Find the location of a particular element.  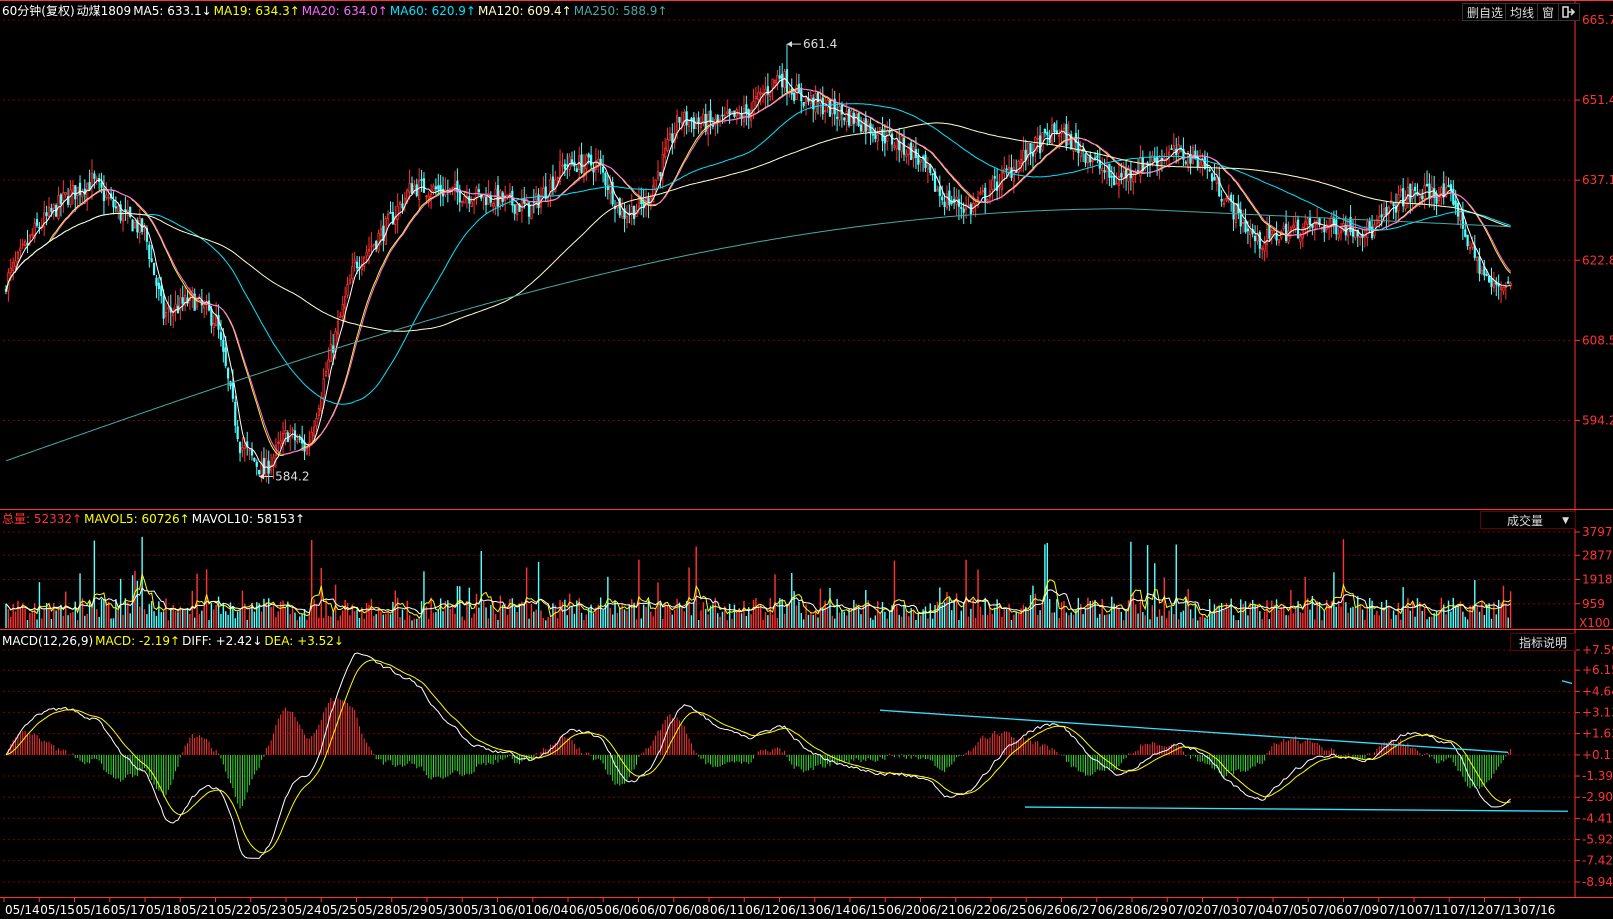

exit-icon is located at coordinates (1569, 12).